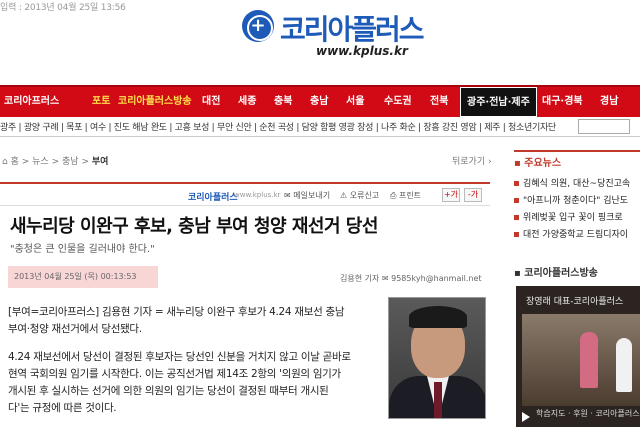  Describe the element at coordinates (578, 356) in the screenshot. I see `video-player: 장영래 대표-코리아플러스 학습지도 · 후원 · 코리아플러스` at that location.